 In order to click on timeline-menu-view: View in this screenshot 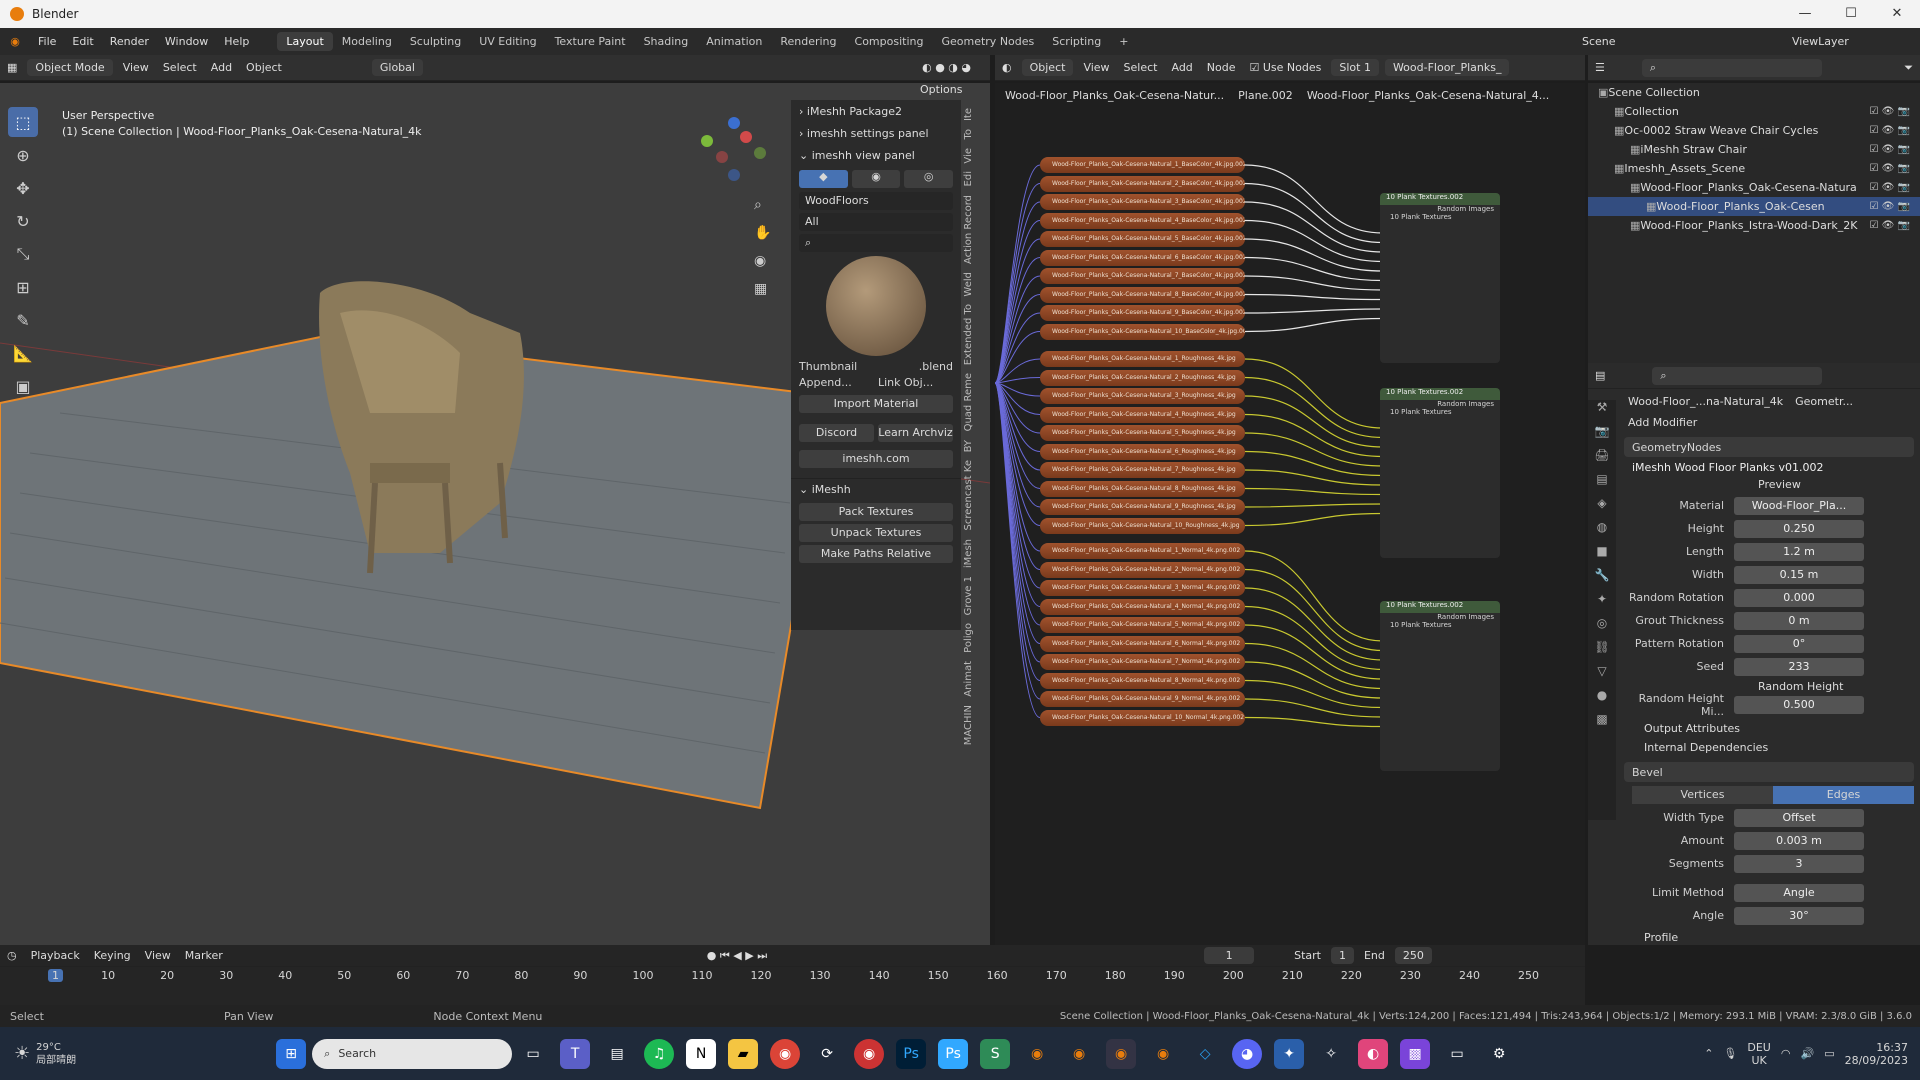, I will do `click(158, 955)`.